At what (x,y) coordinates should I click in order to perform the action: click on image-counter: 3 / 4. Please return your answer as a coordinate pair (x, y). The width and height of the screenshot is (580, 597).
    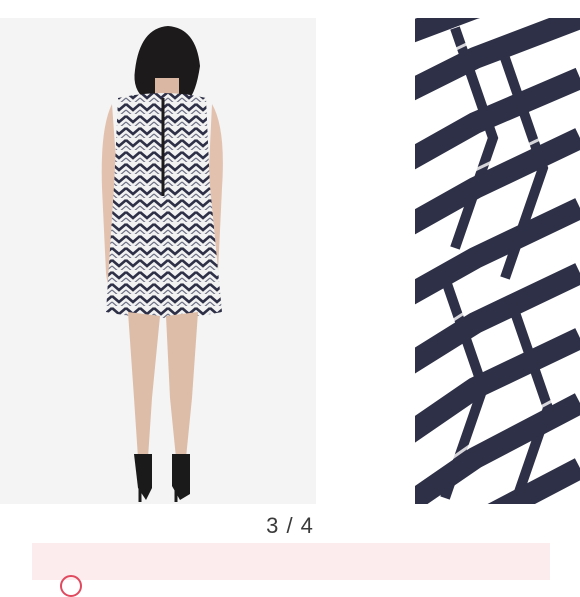
    Looking at the image, I should click on (290, 525).